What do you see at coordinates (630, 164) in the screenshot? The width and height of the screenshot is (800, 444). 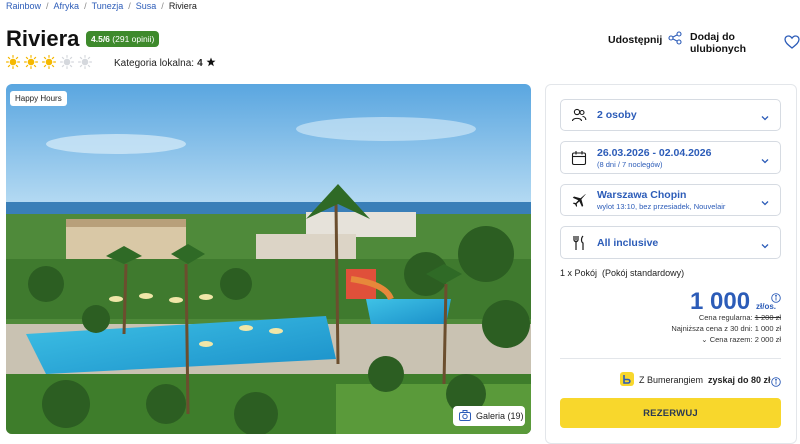 I see `dates-duration: (8 dni / 7 noclegów)` at bounding box center [630, 164].